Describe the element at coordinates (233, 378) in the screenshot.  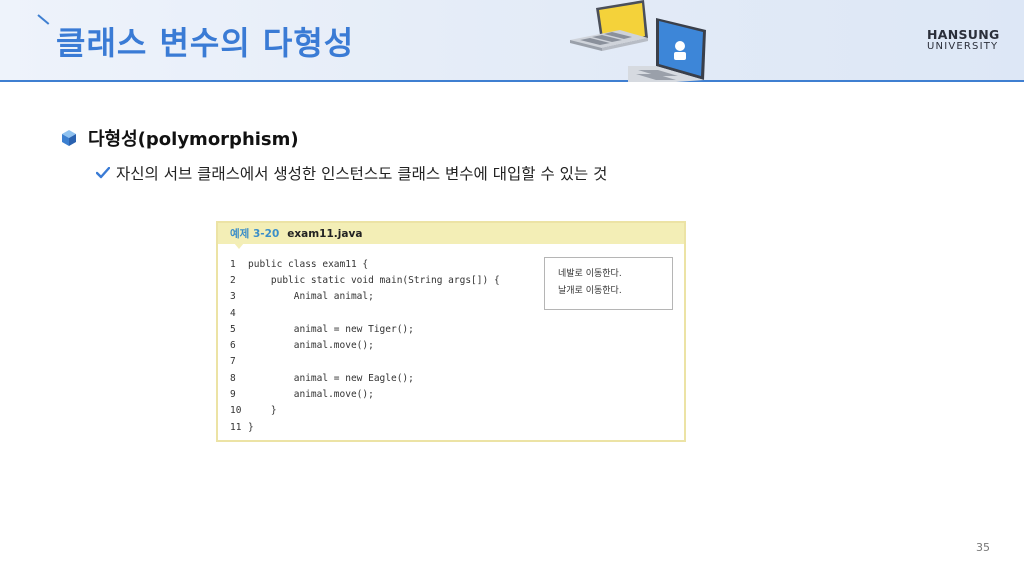
I see `line-number: 8` at that location.